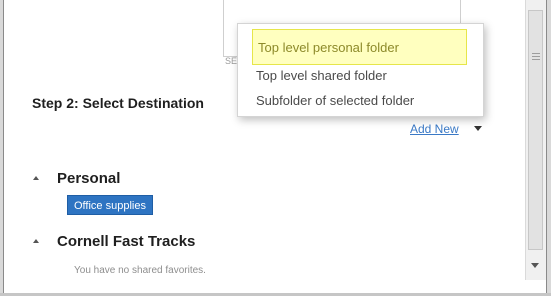  Describe the element at coordinates (335, 100) in the screenshot. I see `menu-item-subfolder-of-selected-folder: Subfolder of selected folder` at that location.